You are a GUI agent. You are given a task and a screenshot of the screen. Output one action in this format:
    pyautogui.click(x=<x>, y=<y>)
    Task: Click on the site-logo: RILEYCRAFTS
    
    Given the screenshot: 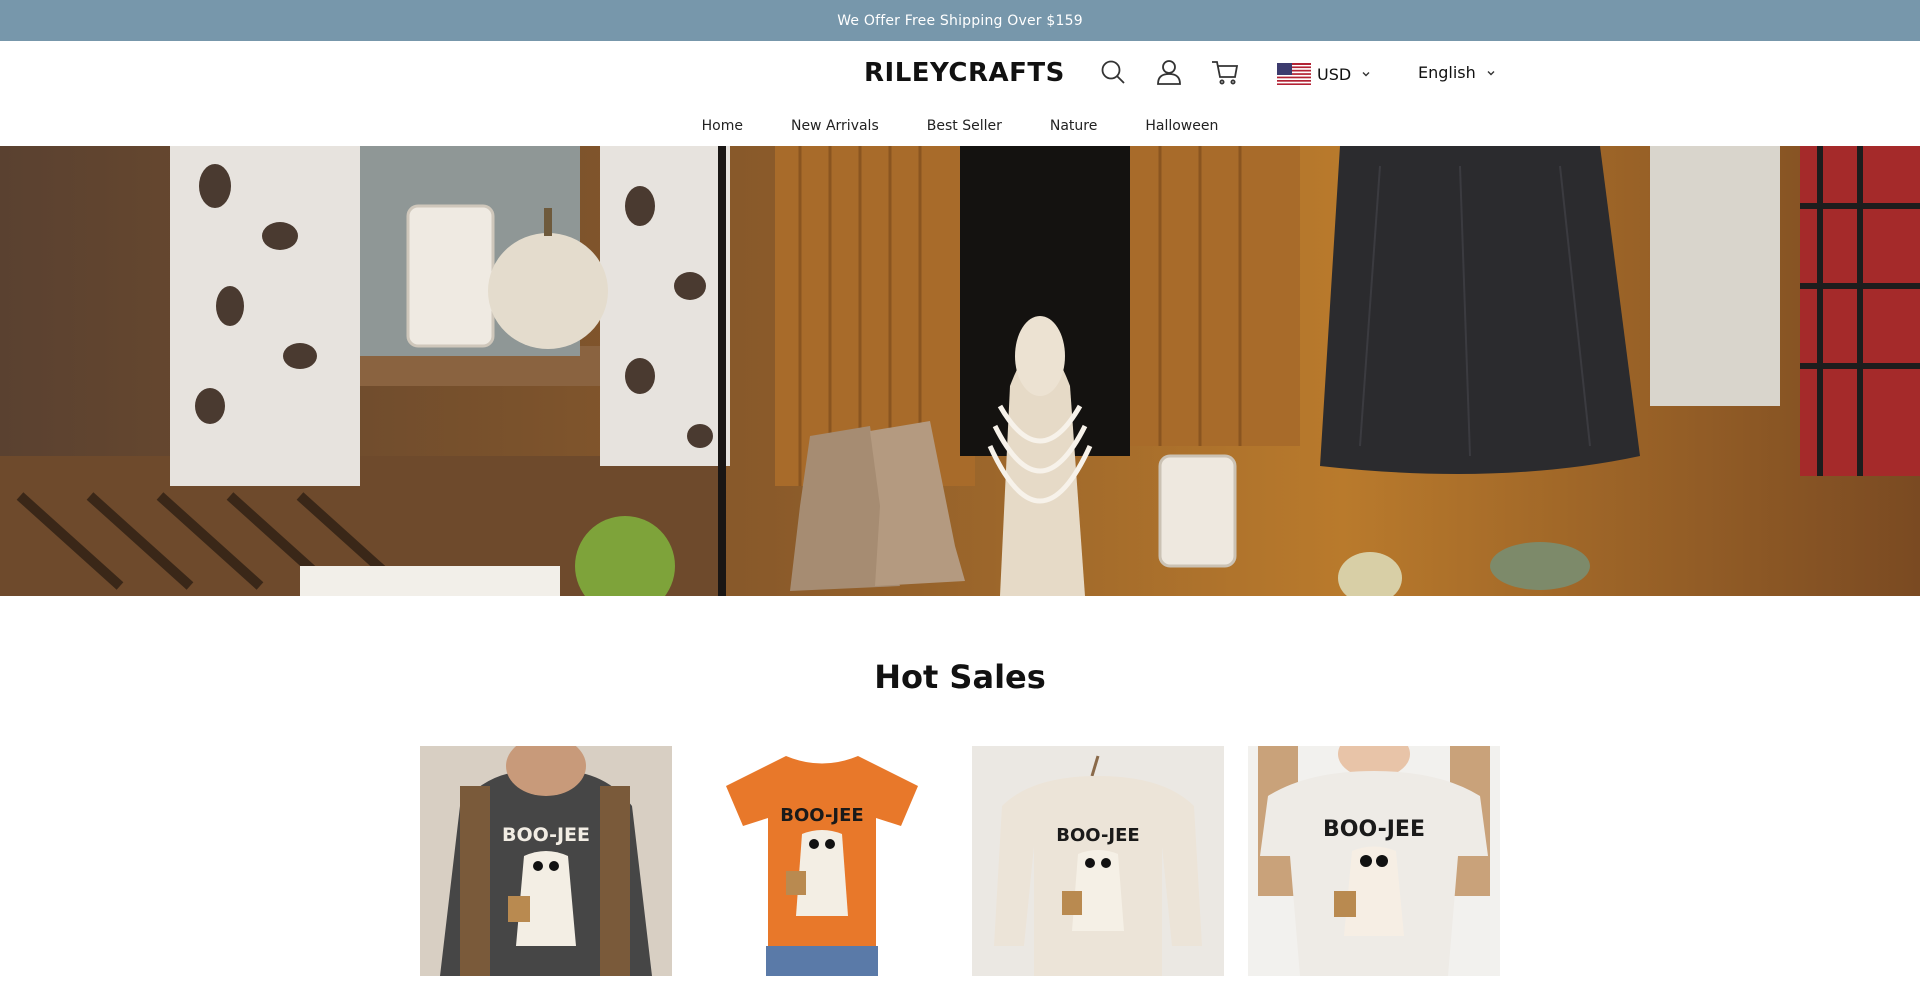 What is the action you would take?
    pyautogui.click(x=964, y=73)
    